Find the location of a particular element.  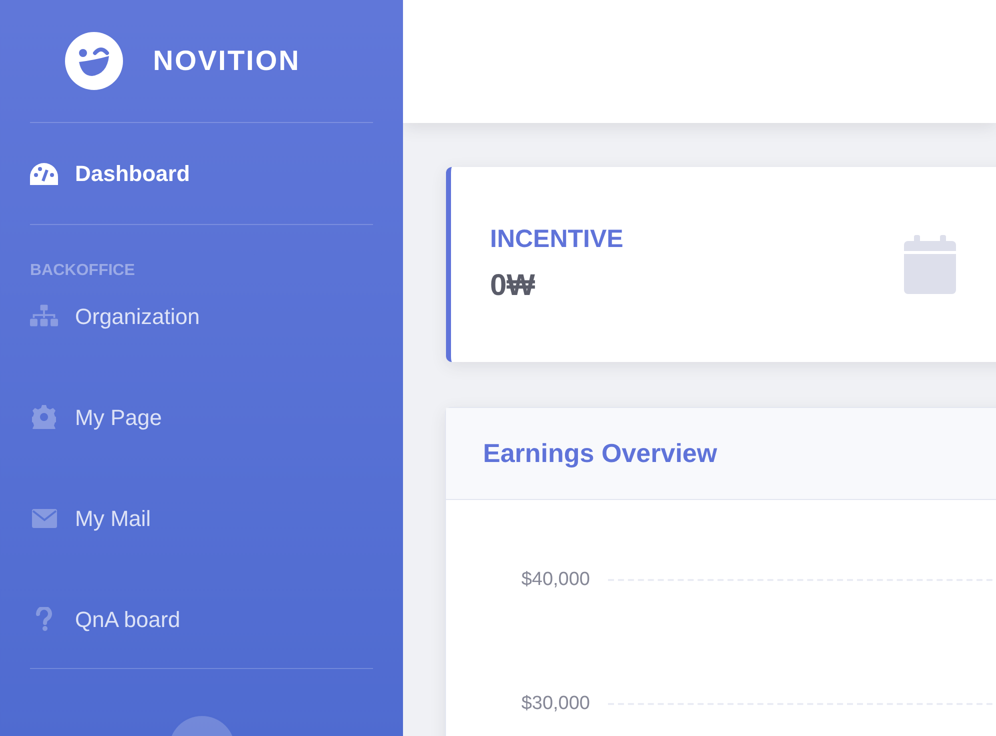

brand-name: NOVITION is located at coordinates (226, 61).